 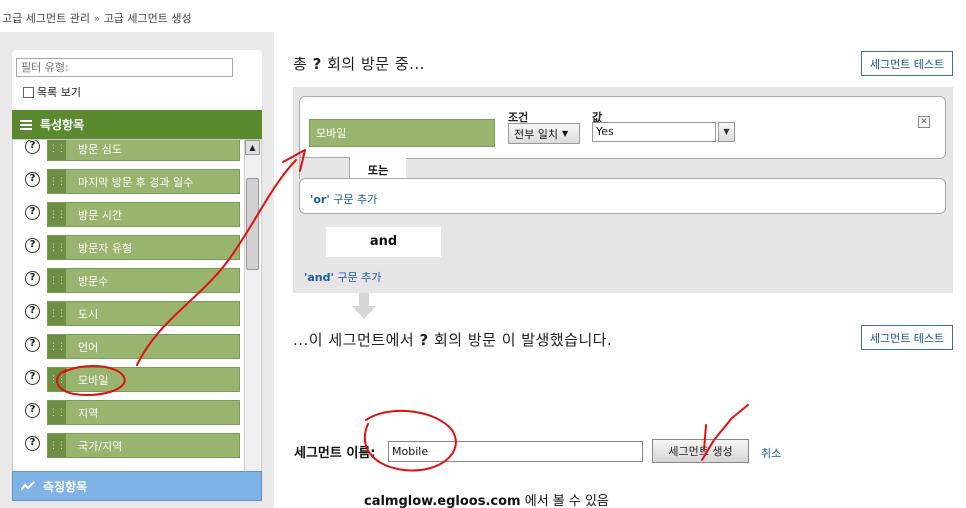 What do you see at coordinates (100, 215) in the screenshot?
I see `dimension-label: 방문 시간` at bounding box center [100, 215].